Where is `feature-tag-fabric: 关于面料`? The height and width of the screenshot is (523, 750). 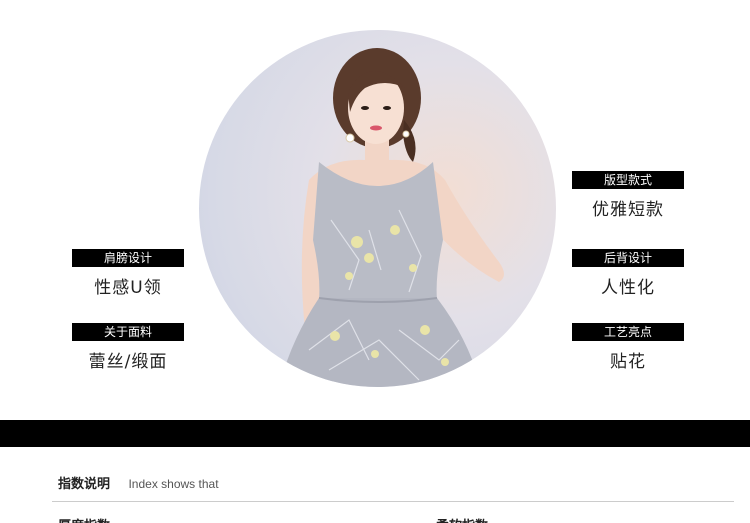
feature-tag-fabric: 关于面料 is located at coordinates (128, 332).